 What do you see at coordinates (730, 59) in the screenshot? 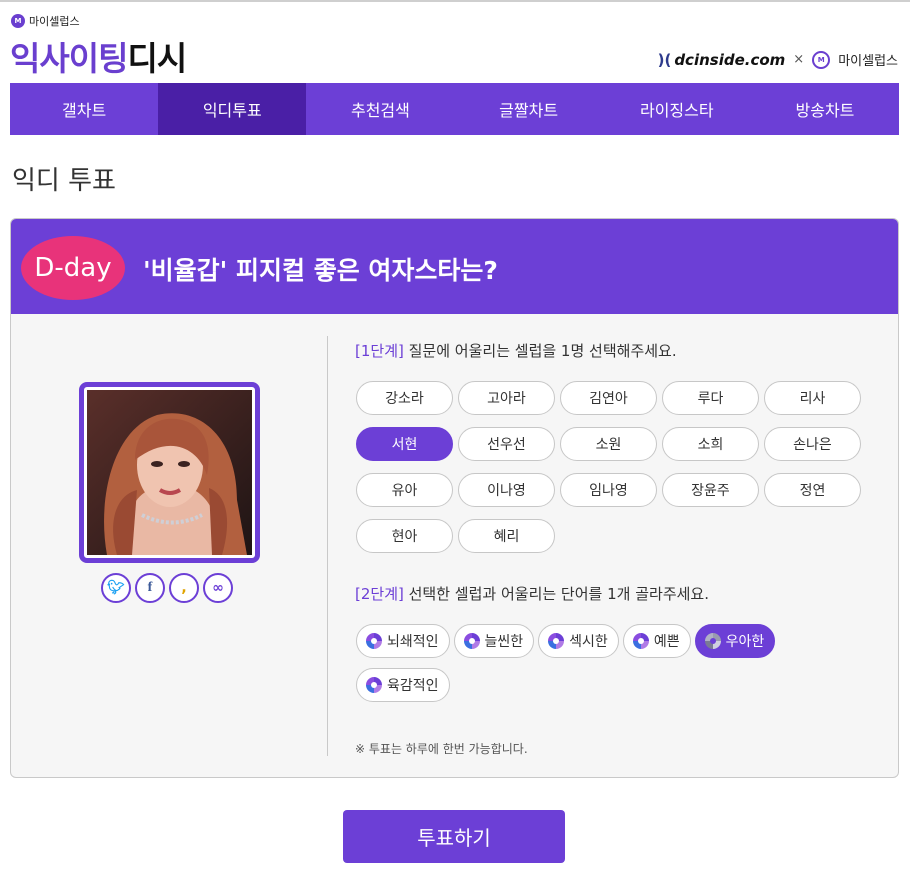
I see `dcinside-label: dcinside.com` at bounding box center [730, 59].